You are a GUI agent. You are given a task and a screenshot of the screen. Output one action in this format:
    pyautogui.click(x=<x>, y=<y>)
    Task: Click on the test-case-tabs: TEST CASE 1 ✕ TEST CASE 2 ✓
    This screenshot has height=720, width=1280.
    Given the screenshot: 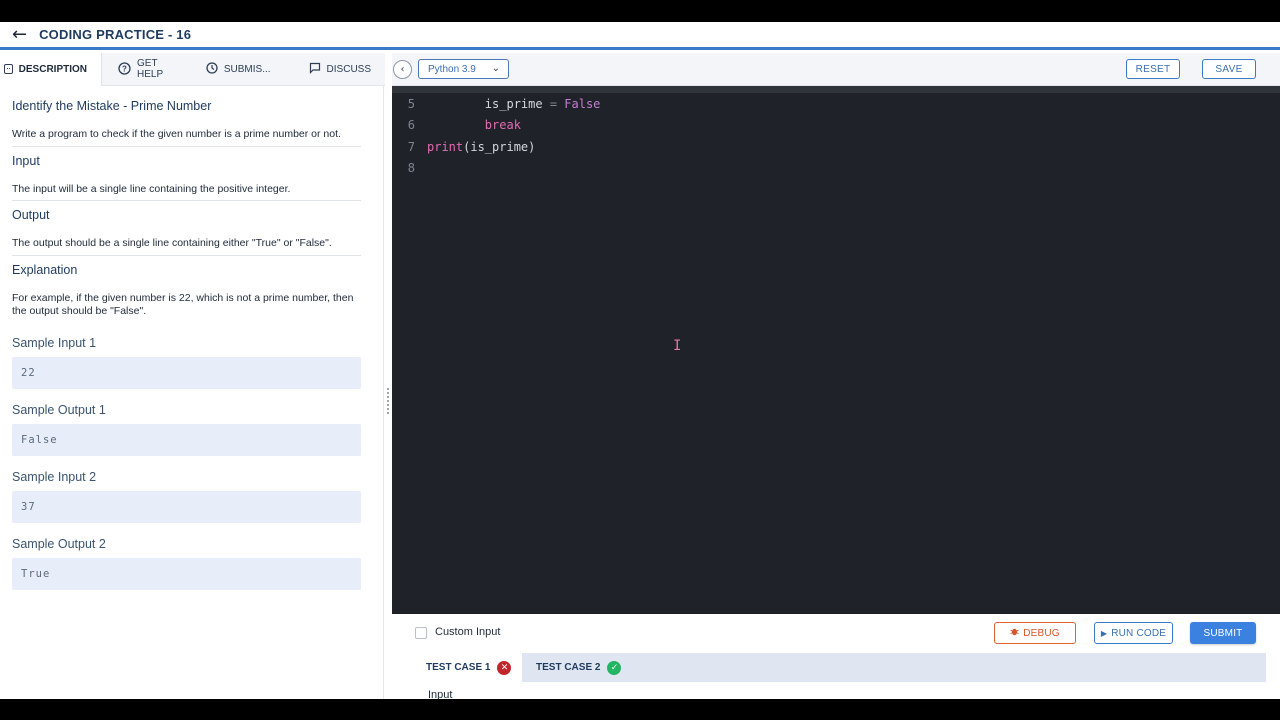 What is the action you would take?
    pyautogui.click(x=835, y=667)
    